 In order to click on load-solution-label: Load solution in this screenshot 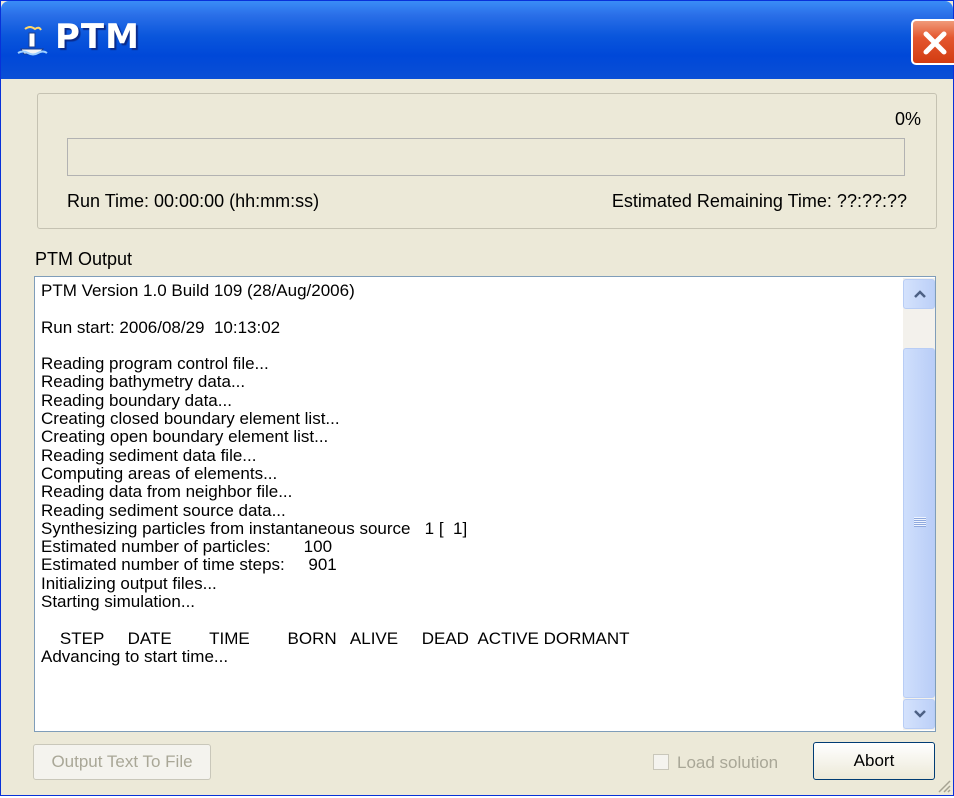, I will do `click(728, 762)`.